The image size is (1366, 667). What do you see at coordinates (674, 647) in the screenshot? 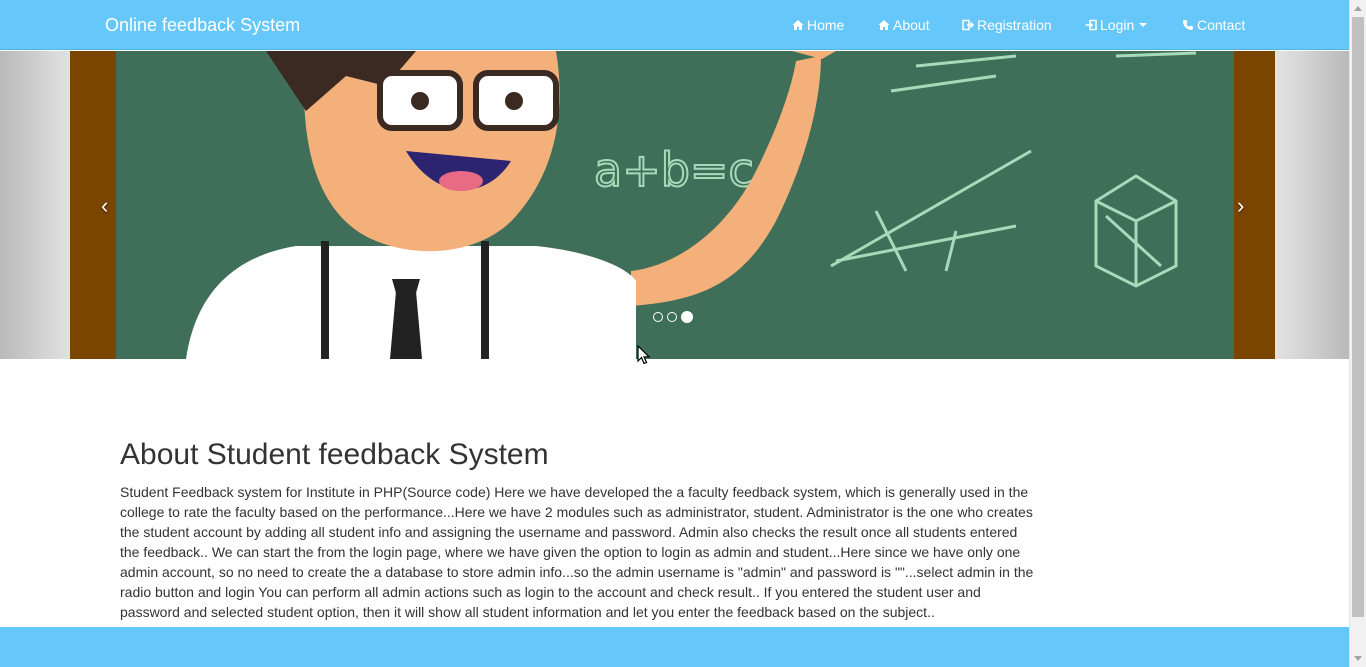
I see `footer` at bounding box center [674, 647].